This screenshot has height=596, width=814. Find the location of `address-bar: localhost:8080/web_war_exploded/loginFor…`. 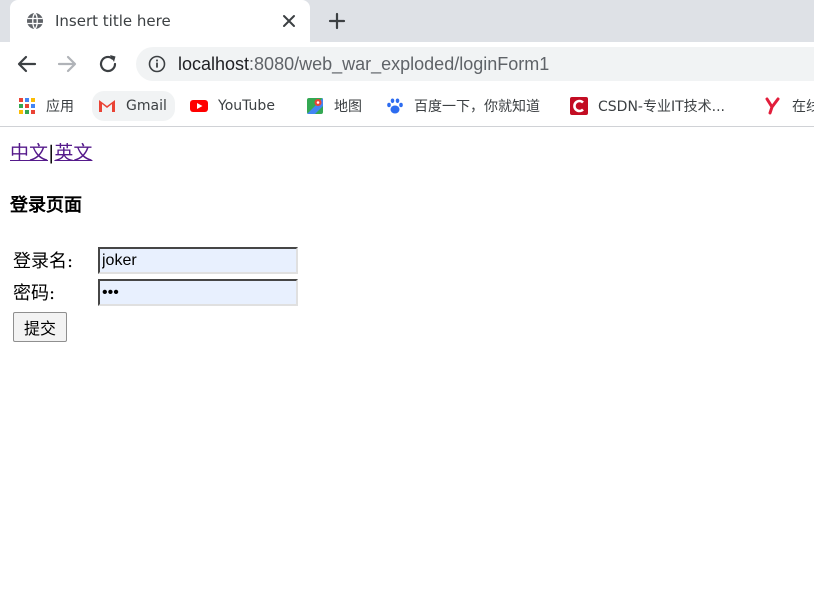

address-bar: localhost:8080/web_war_exploded/loginFor… is located at coordinates (475, 64).